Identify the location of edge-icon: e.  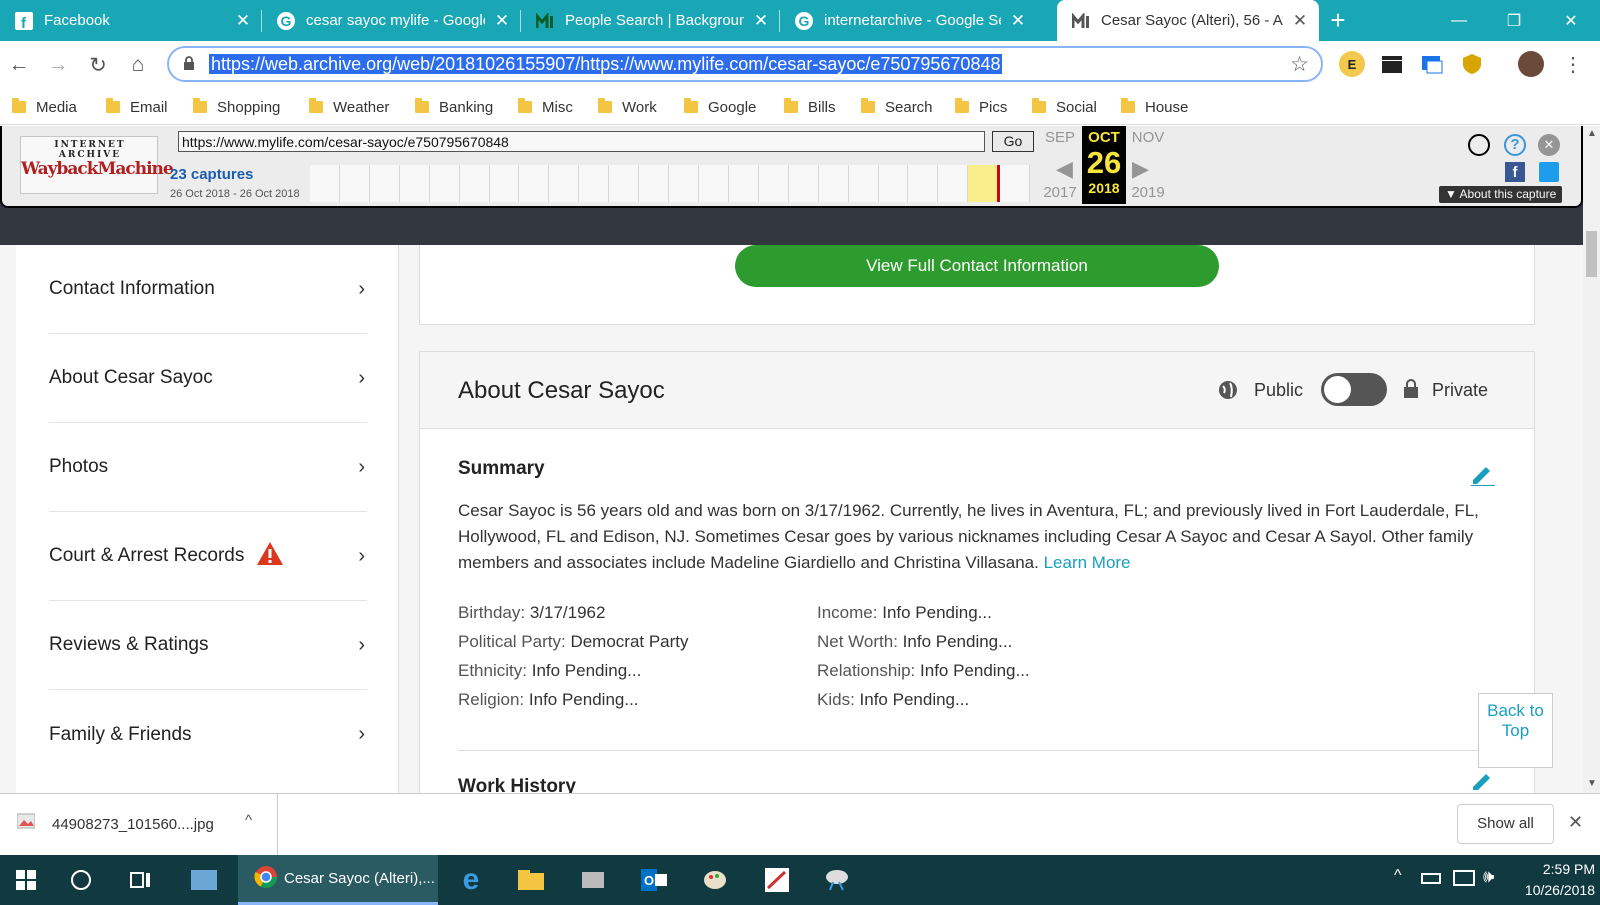
(471, 880).